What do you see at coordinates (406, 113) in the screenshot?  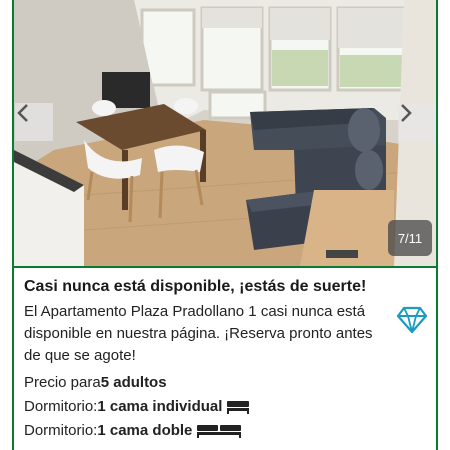 I see `chevron-right-icon` at bounding box center [406, 113].